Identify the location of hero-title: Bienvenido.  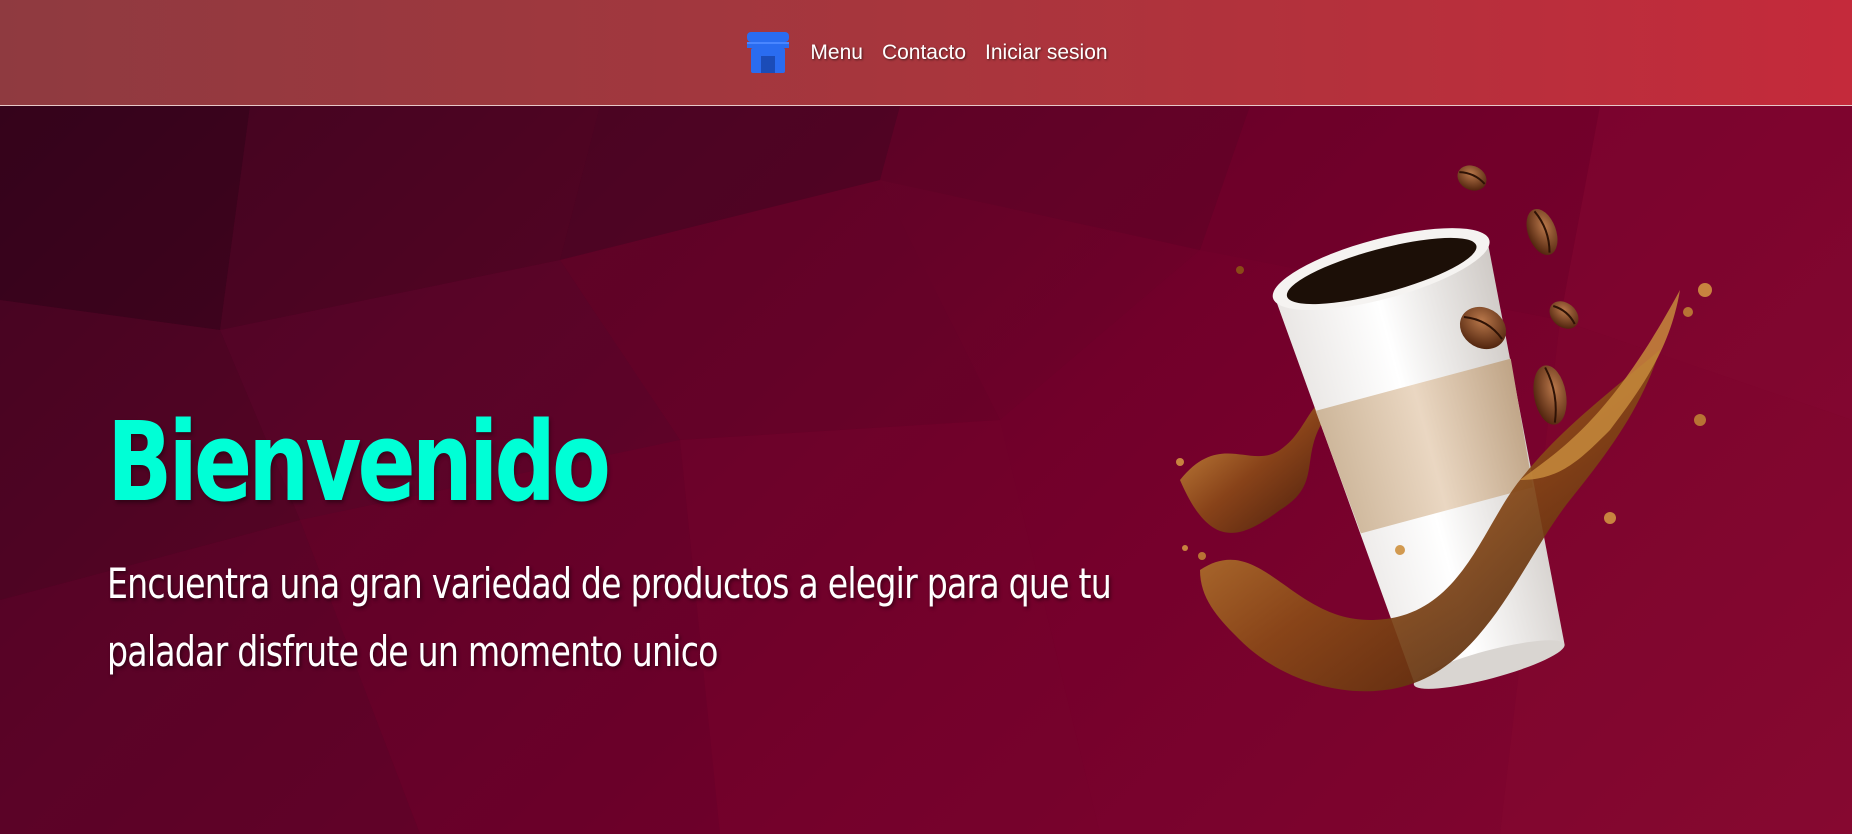
(359, 462).